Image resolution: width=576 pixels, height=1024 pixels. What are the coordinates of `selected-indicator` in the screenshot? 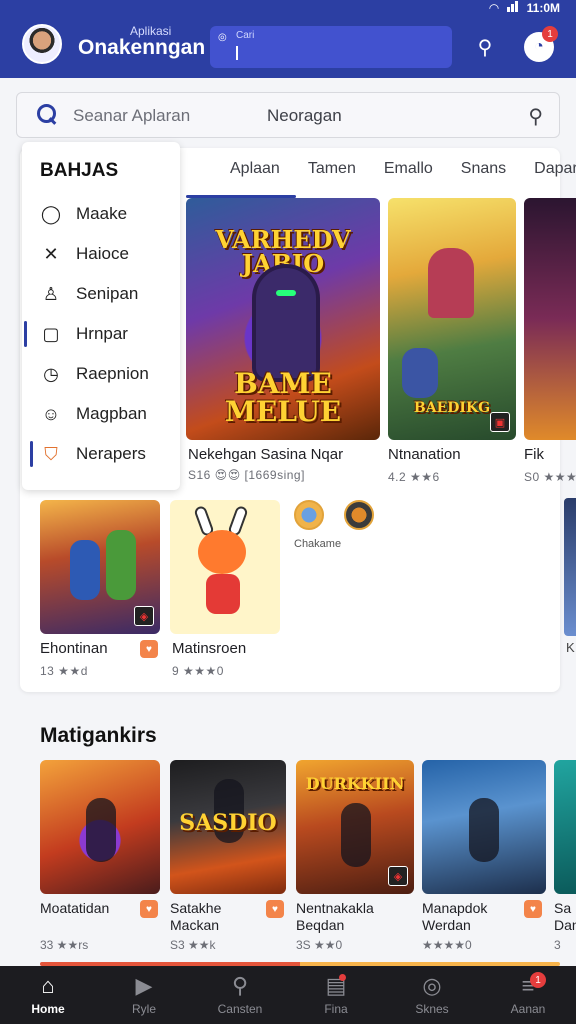 It's located at (25, 334).